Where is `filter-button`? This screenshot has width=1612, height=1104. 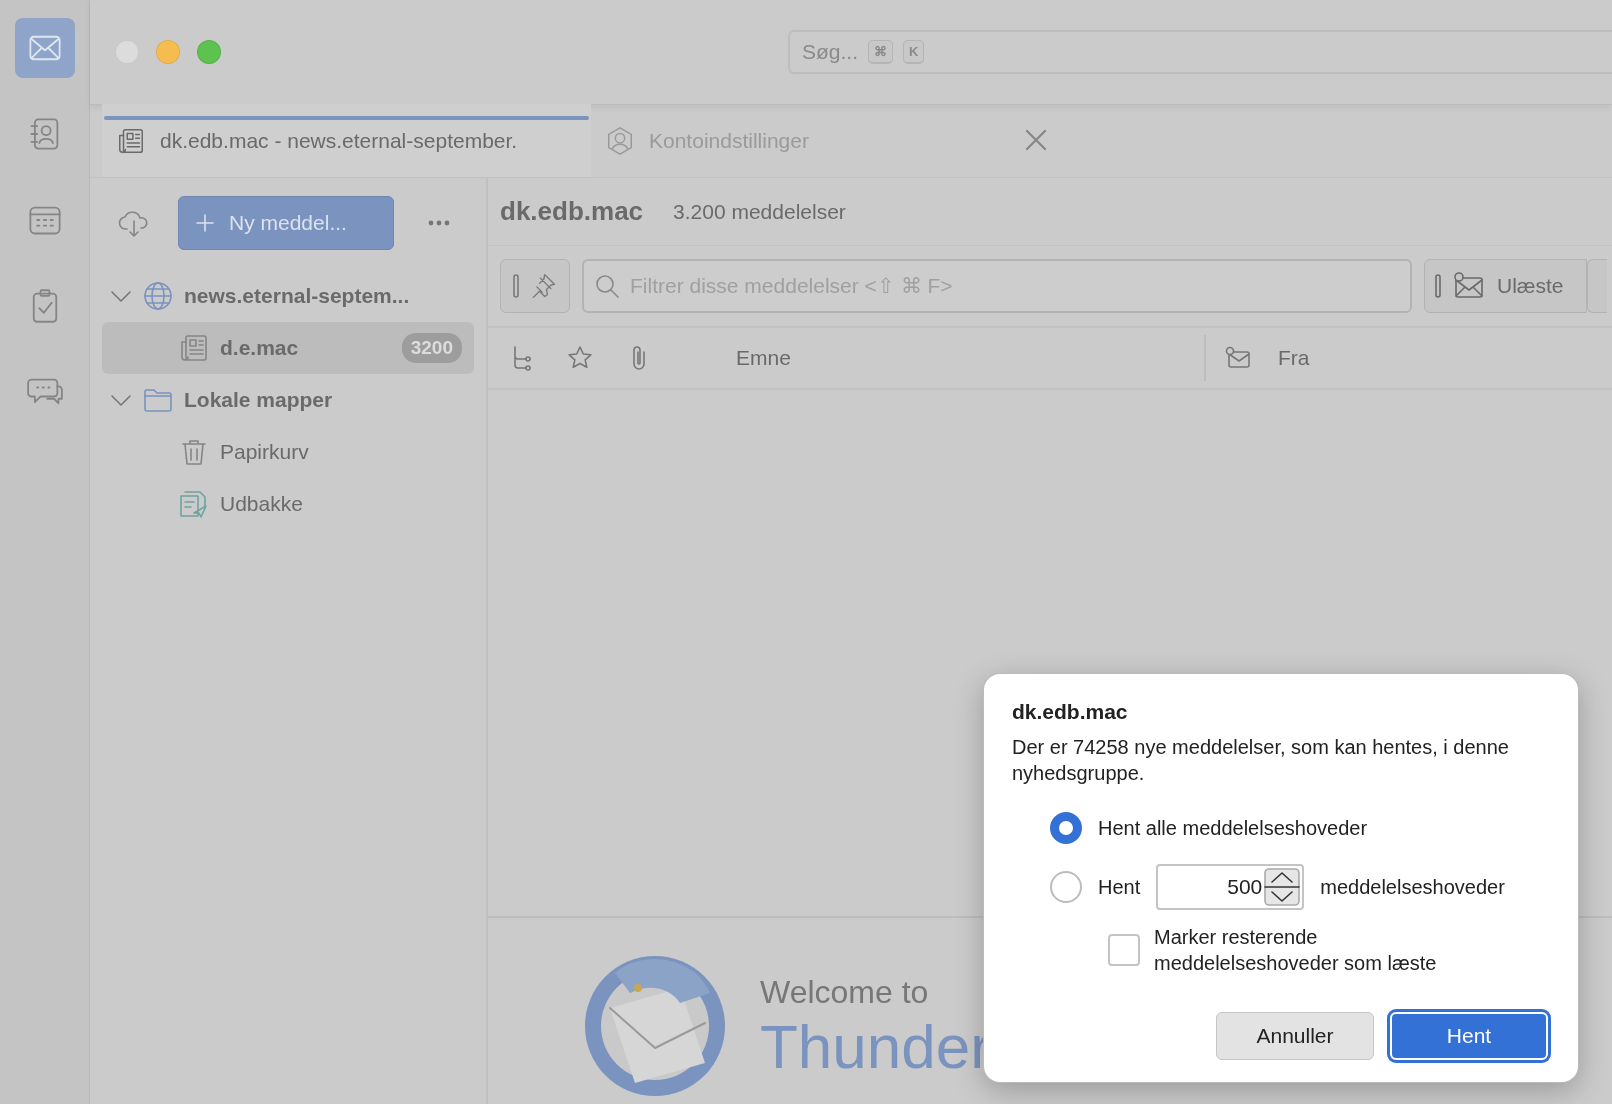
filter-button is located at coordinates (1596, 286).